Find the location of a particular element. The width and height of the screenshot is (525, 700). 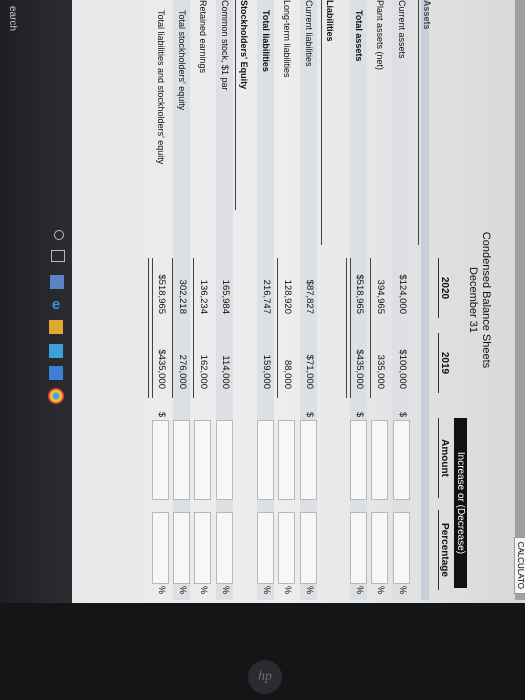

increase-decrease-header: Increase or (Decrease) is located at coordinates (460, 503).